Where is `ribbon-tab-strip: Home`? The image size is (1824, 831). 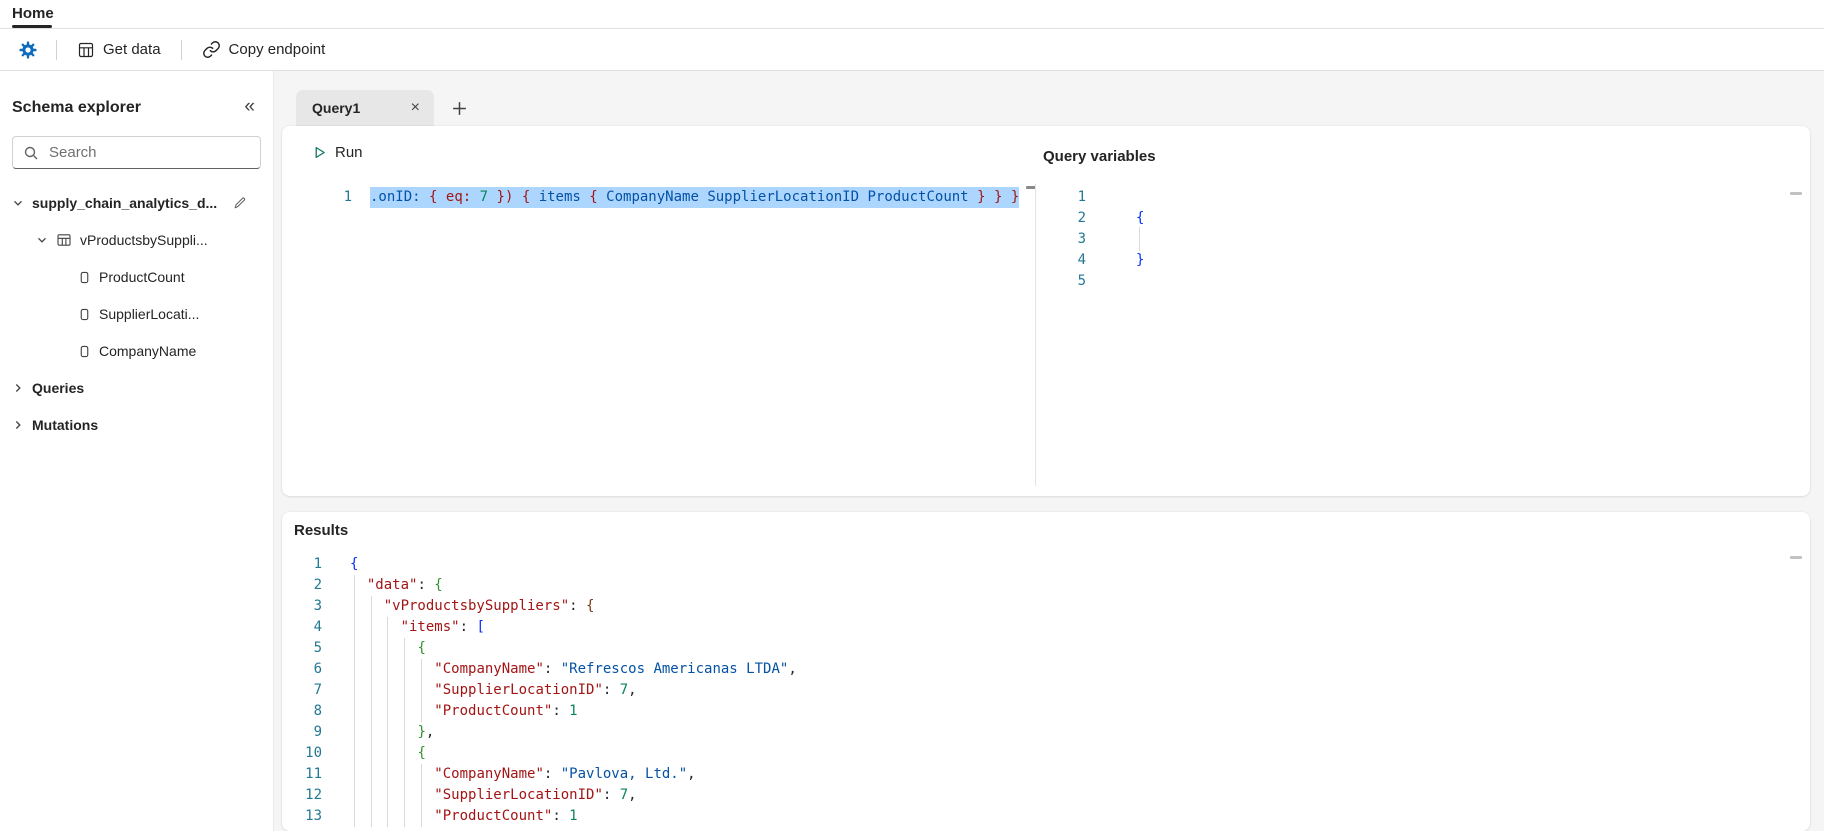
ribbon-tab-strip: Home is located at coordinates (912, 14).